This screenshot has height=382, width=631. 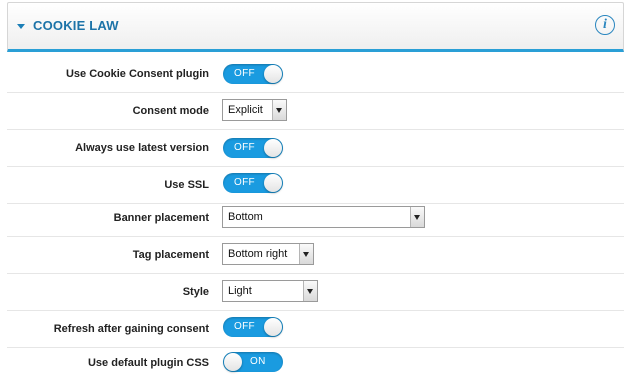 What do you see at coordinates (142, 148) in the screenshot?
I see `setting-label: Always use latest version` at bounding box center [142, 148].